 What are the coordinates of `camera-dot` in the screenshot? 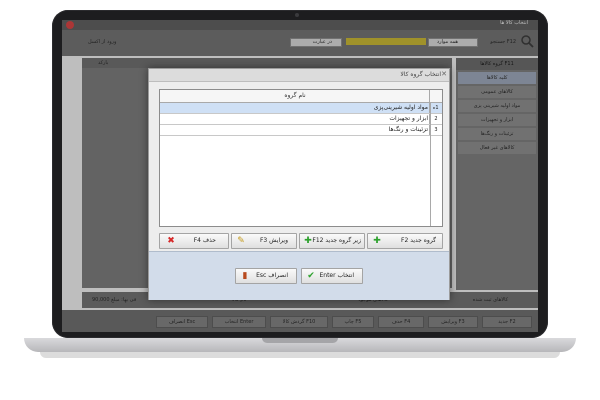 It's located at (297, 15).